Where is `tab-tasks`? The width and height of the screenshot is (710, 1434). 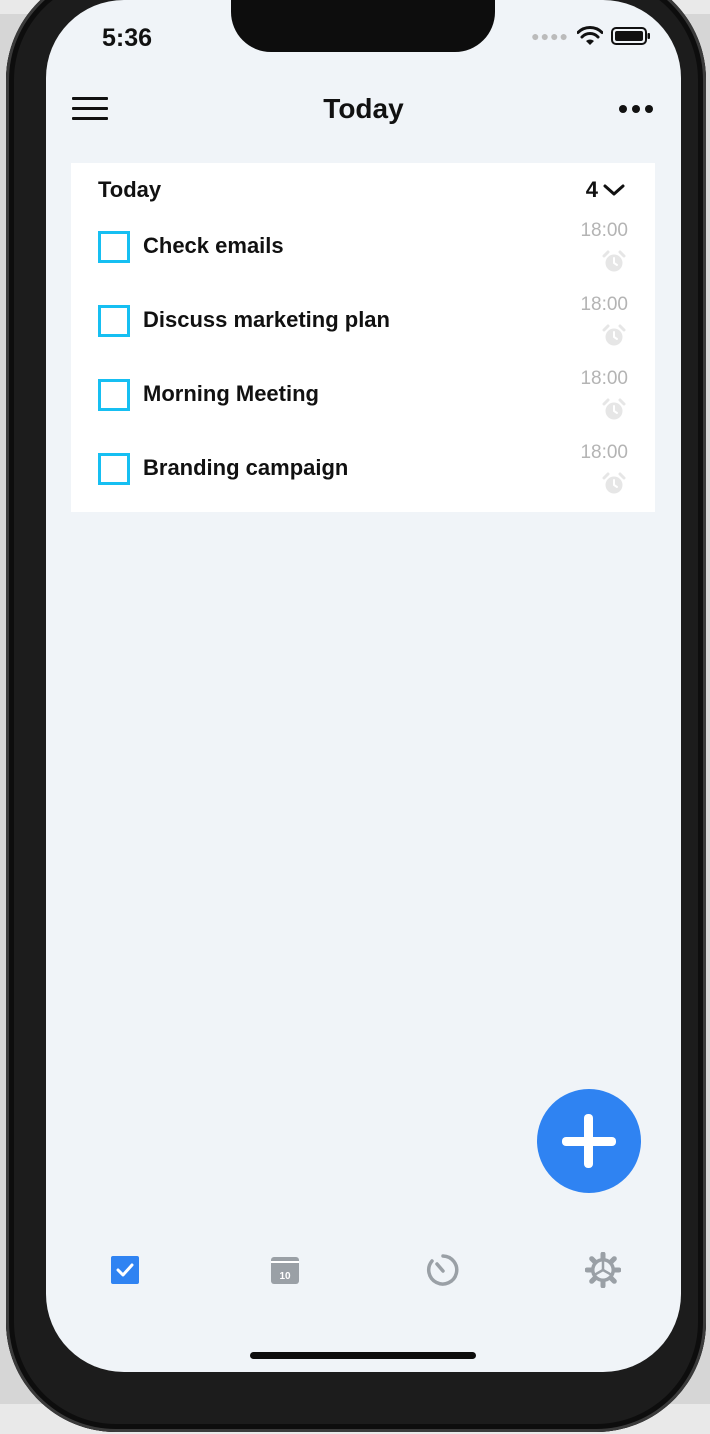
tab-tasks is located at coordinates (125, 1270).